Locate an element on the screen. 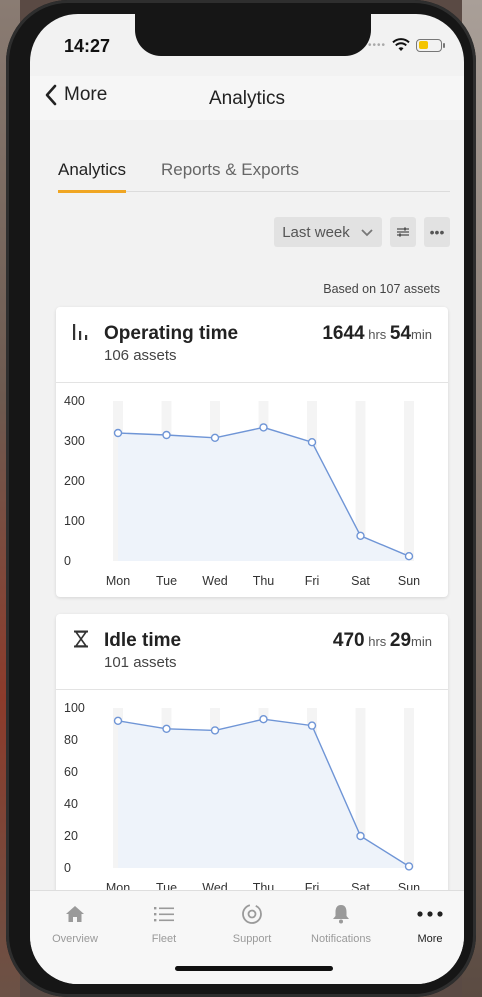  tabbar-label: Support is located at coordinates (252, 939).